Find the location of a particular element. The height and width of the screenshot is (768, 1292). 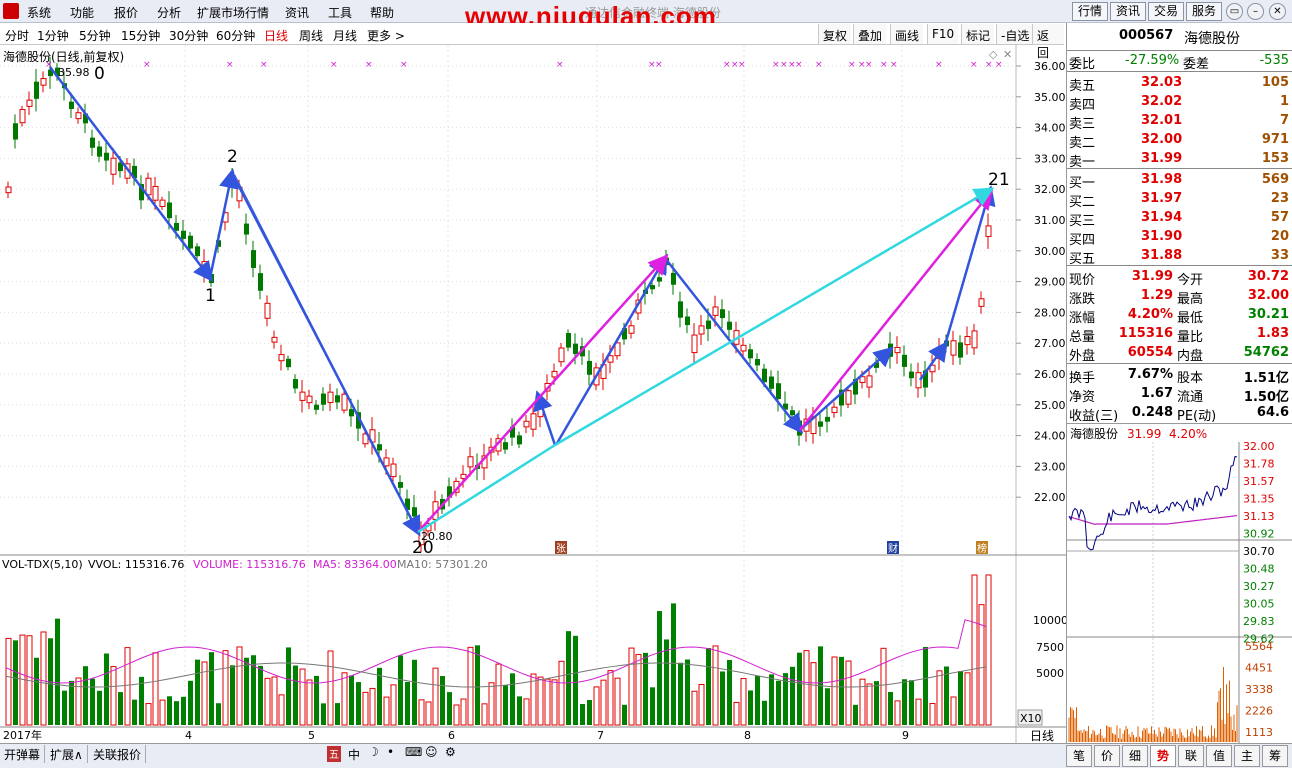

period-fenshi: 分时 is located at coordinates (17, 35).